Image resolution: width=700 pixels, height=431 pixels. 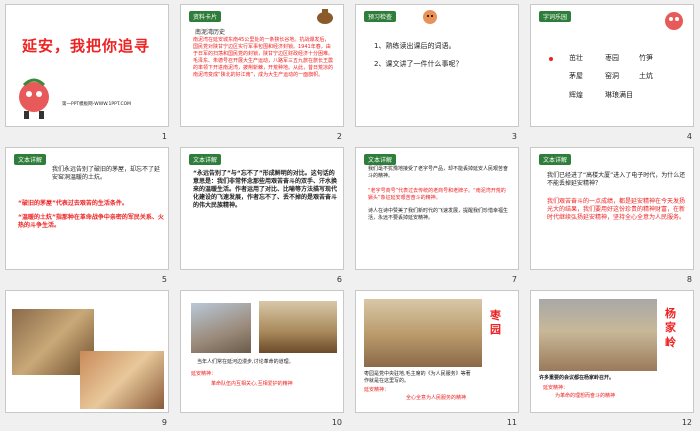 I want to click on slide-heading: 南泥湾历史, so click(x=210, y=32).